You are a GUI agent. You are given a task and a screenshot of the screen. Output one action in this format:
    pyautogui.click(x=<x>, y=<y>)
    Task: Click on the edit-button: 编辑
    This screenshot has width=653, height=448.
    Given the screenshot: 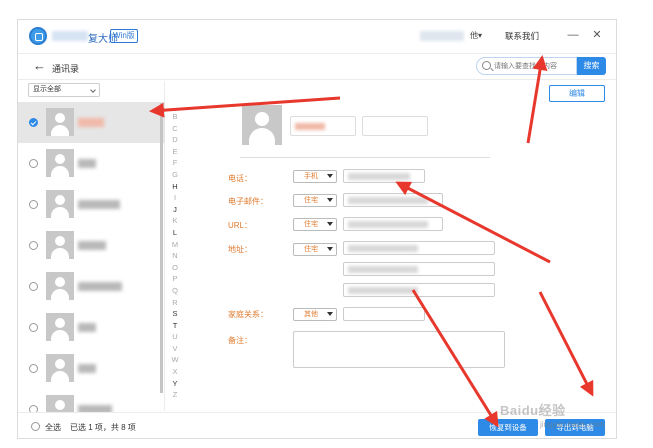 What is the action you would take?
    pyautogui.click(x=577, y=93)
    